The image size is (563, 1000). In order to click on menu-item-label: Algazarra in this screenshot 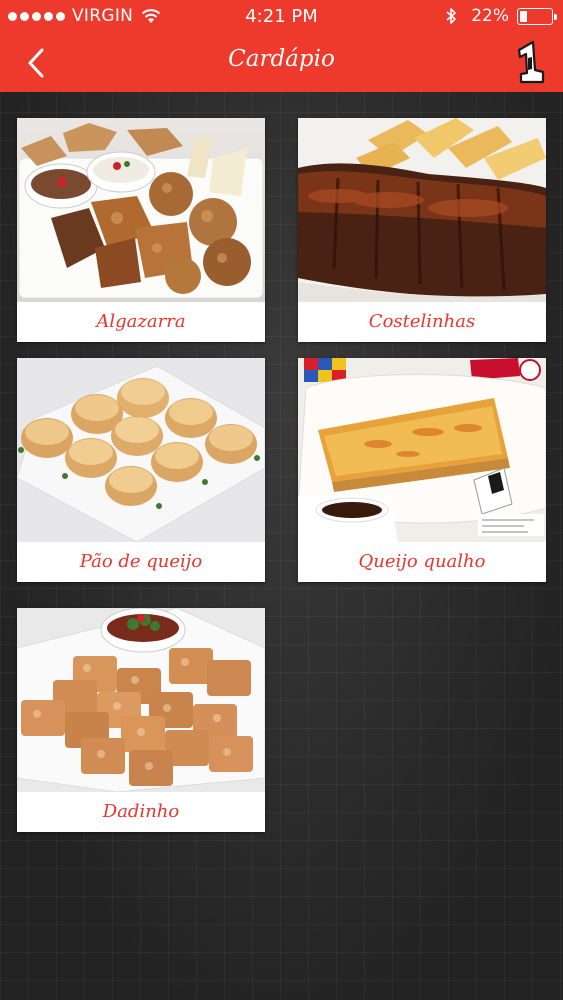, I will do `click(141, 321)`.